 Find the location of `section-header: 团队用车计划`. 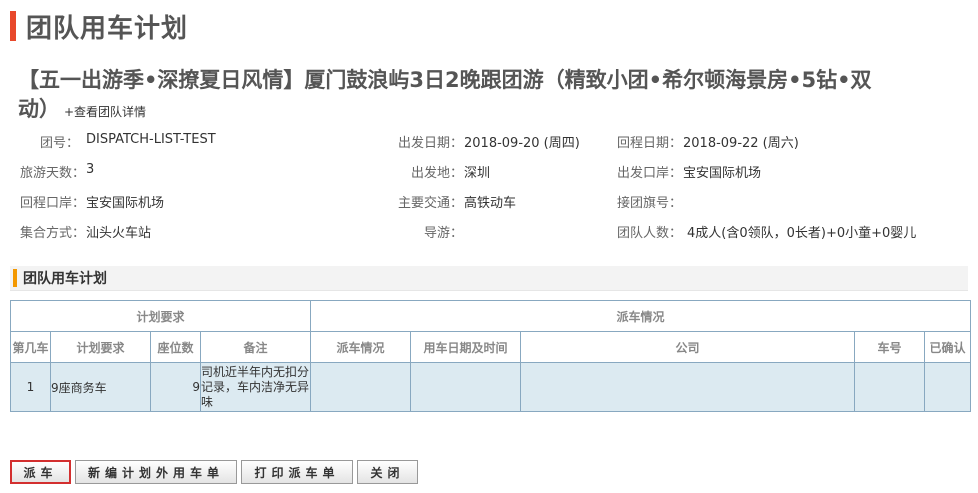

section-header: 团队用车计划 is located at coordinates (489, 278).